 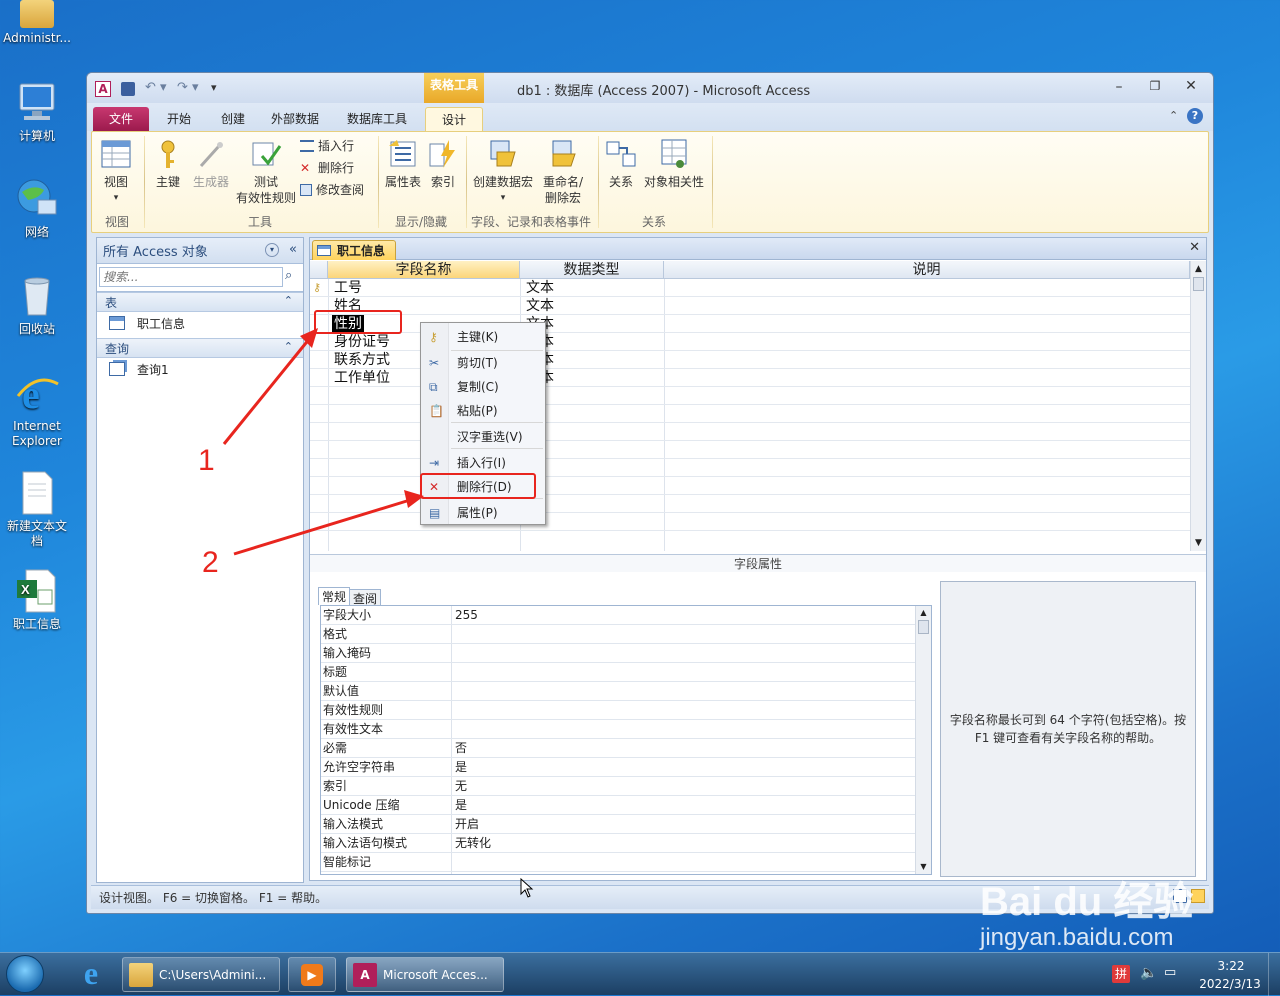 I want to click on clock-date: 2022/3/13, so click(x=1230, y=984).